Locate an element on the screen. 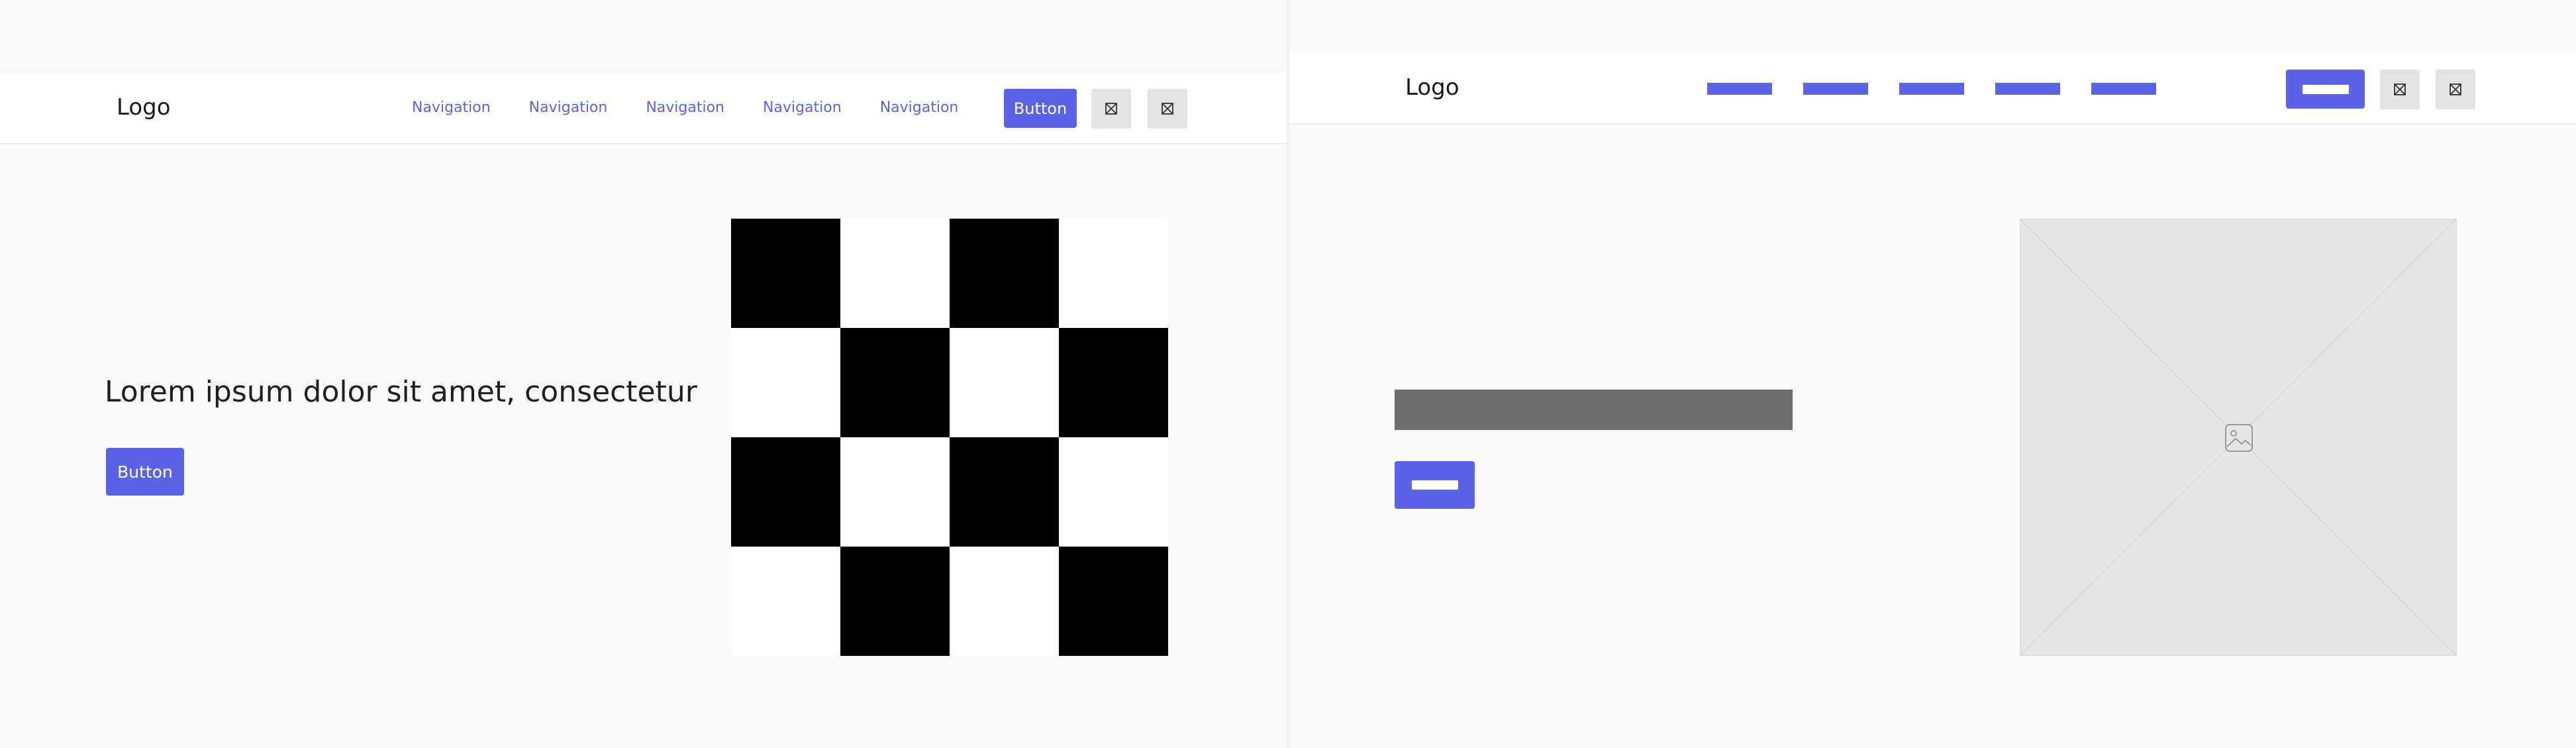 The width and height of the screenshot is (2576, 748). header-button: Button is located at coordinates (1040, 108).